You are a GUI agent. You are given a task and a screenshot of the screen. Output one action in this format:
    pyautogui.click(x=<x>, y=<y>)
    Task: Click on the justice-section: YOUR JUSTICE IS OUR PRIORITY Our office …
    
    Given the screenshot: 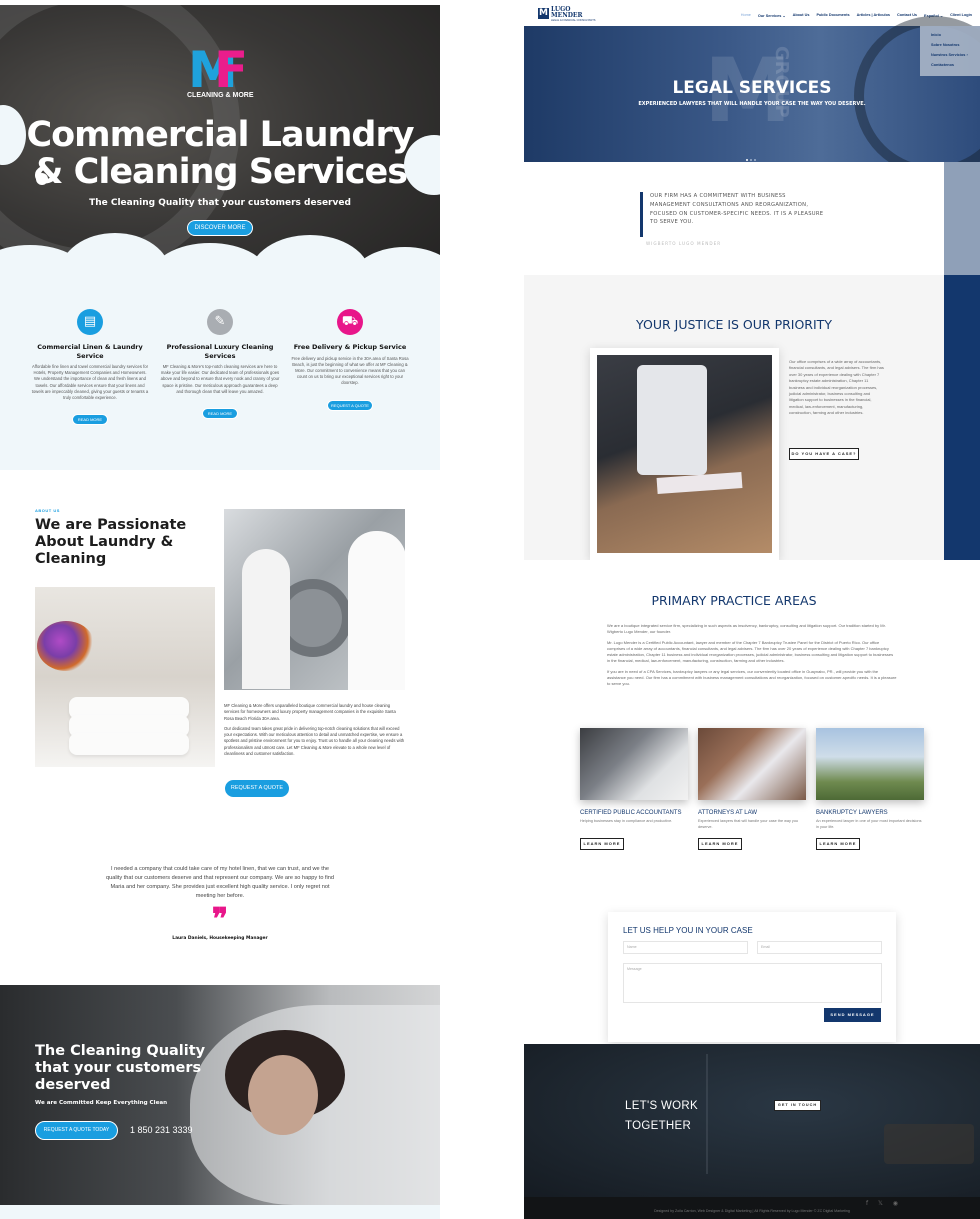 What is the action you would take?
    pyautogui.click(x=752, y=417)
    